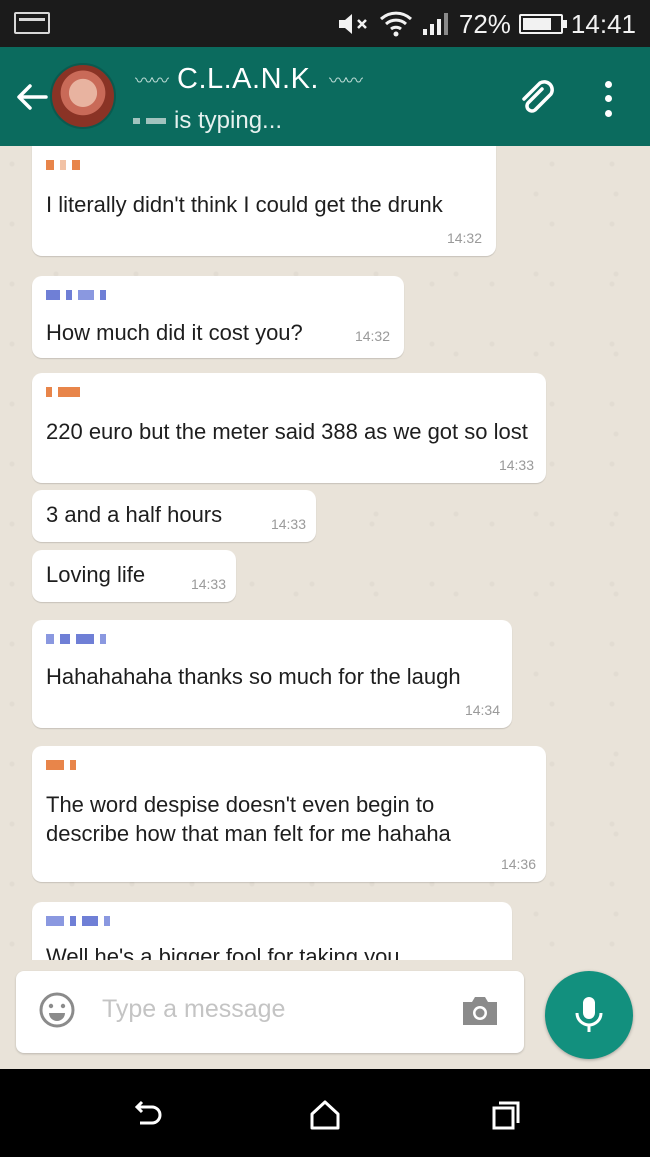 The width and height of the screenshot is (650, 1157). Describe the element at coordinates (223, 952) in the screenshot. I see `message-text: Well he's a bigger fool for taking you` at that location.